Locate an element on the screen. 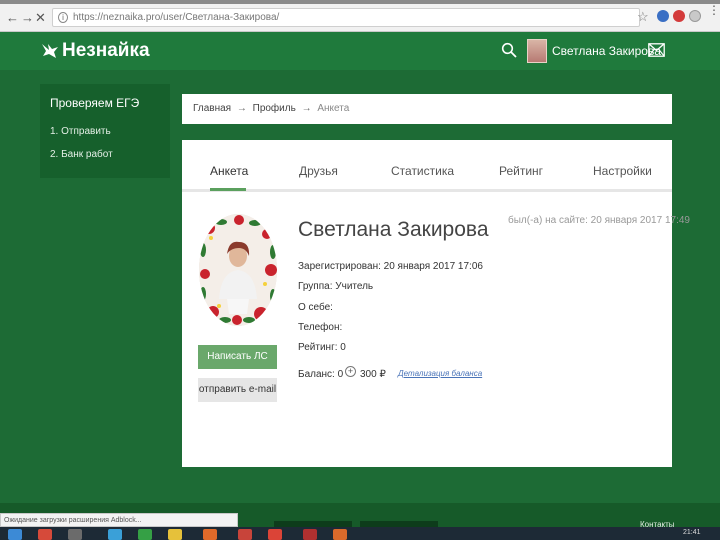 The image size is (720, 540). tab-rating: Рейтинг is located at coordinates (521, 171).